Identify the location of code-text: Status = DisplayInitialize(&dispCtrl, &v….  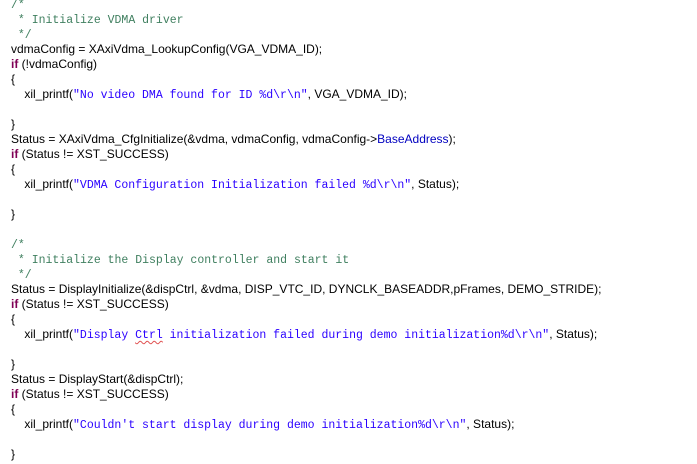
(306, 289).